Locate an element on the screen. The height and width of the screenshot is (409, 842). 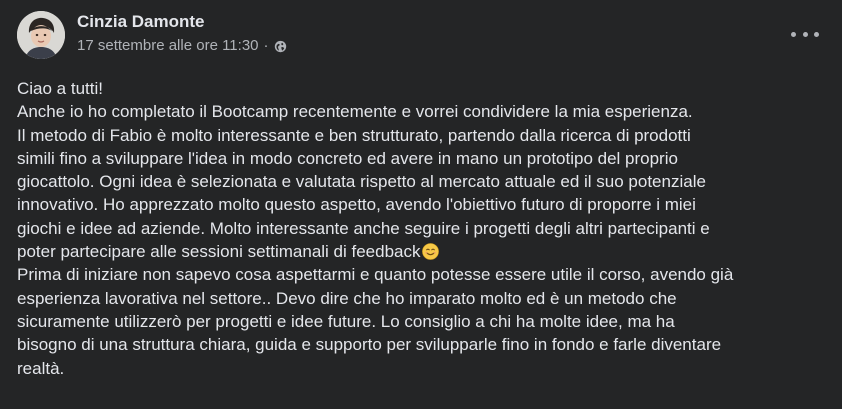
more-options-icon is located at coordinates (805, 34).